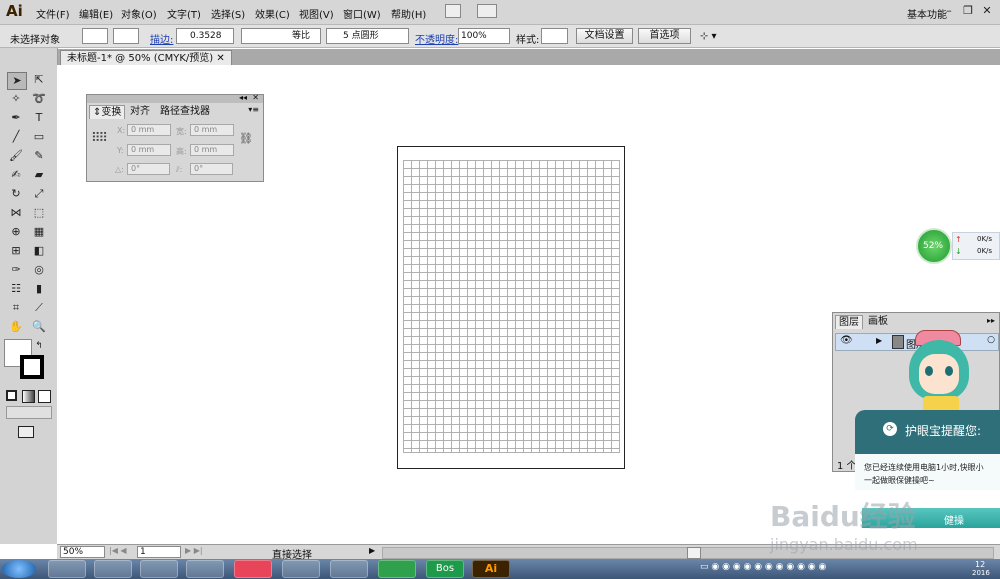 The image size is (1000, 579). Describe the element at coordinates (16, 232) in the screenshot. I see `shape-builder-tool-icon: ⊕` at that location.